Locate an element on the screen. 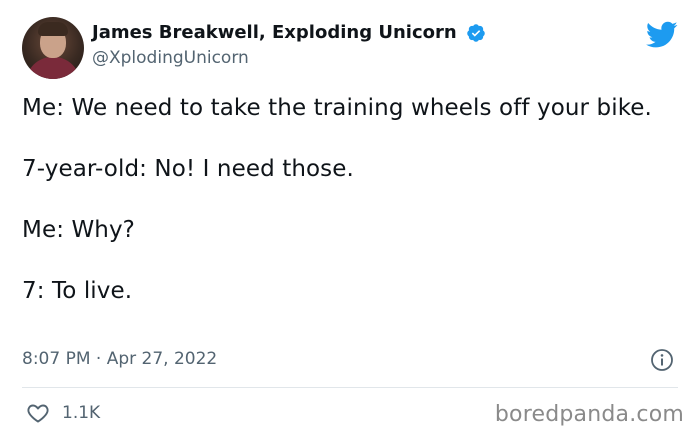 The height and width of the screenshot is (441, 700). author-handle: @XplodingUnicorn is located at coordinates (289, 58).